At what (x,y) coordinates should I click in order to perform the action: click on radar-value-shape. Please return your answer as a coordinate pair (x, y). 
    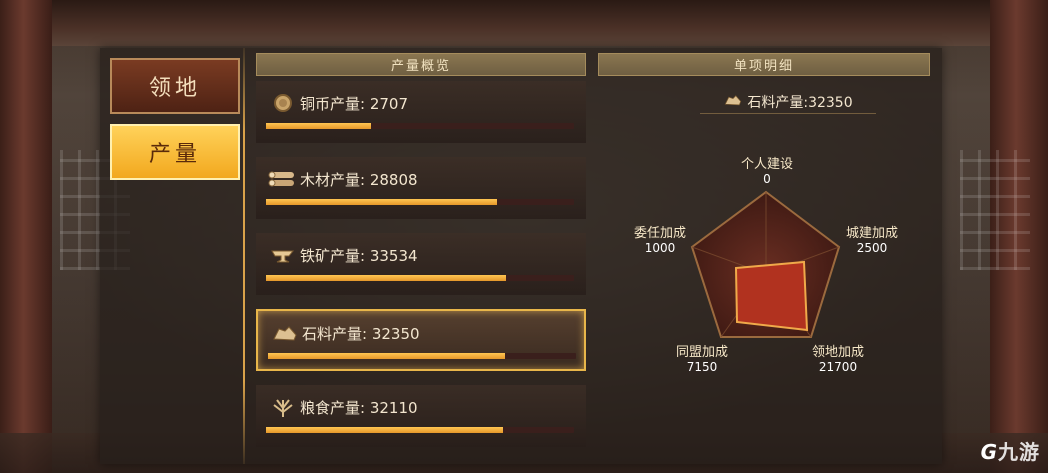
    Looking at the image, I should click on (771, 296).